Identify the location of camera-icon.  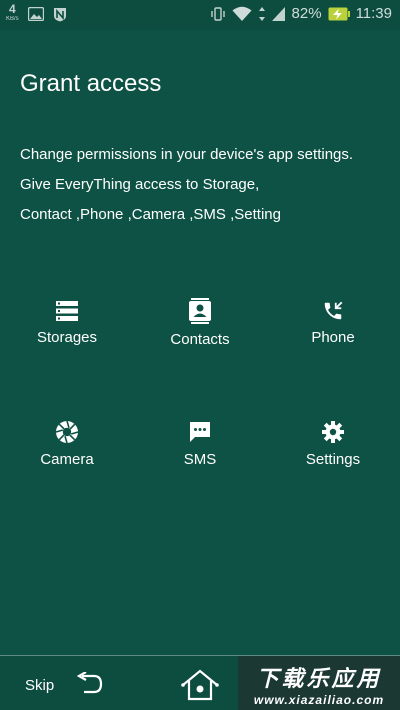
(67, 432).